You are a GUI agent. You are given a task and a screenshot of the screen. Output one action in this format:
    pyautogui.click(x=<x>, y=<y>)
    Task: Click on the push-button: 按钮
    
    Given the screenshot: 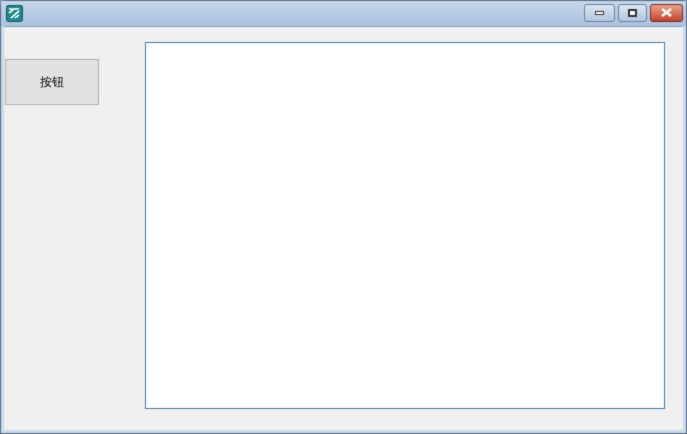 What is the action you would take?
    pyautogui.click(x=52, y=82)
    